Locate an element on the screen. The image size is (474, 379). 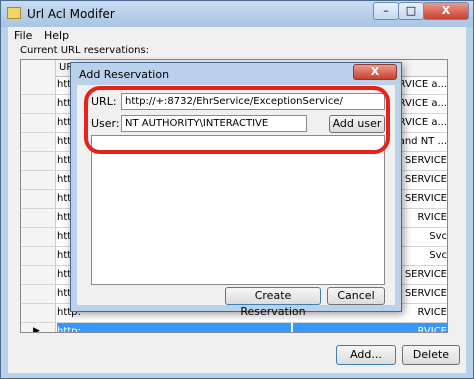
menu-help: Help is located at coordinates (56, 35).